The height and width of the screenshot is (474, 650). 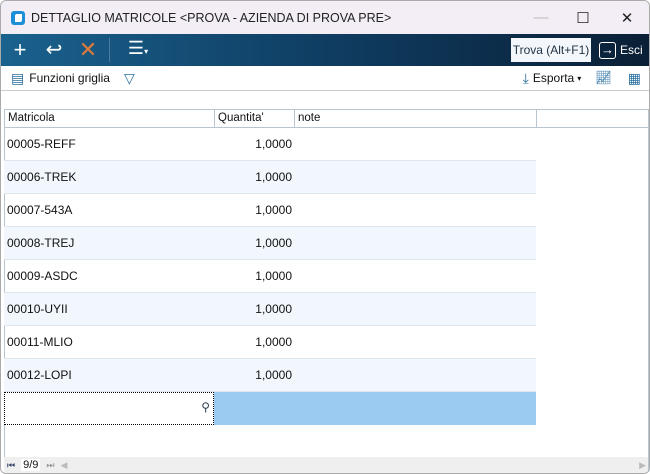 I want to click on table-row: 00012-LOPI 1,0000, so click(x=270, y=375).